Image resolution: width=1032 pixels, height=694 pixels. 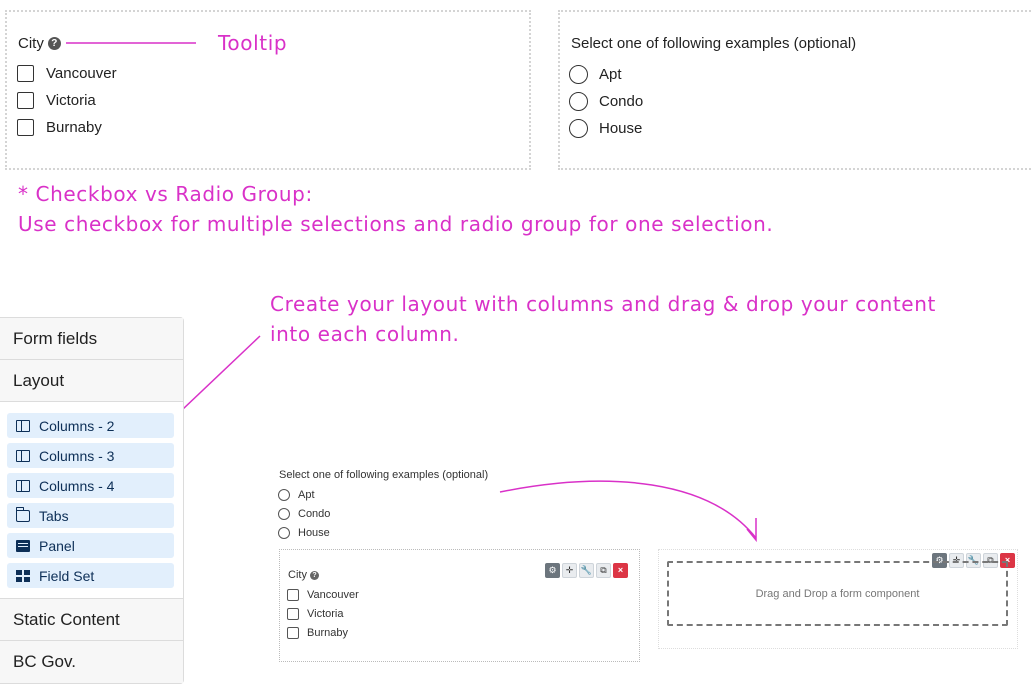 I want to click on builder-city-label: City ?, so click(x=303, y=575).